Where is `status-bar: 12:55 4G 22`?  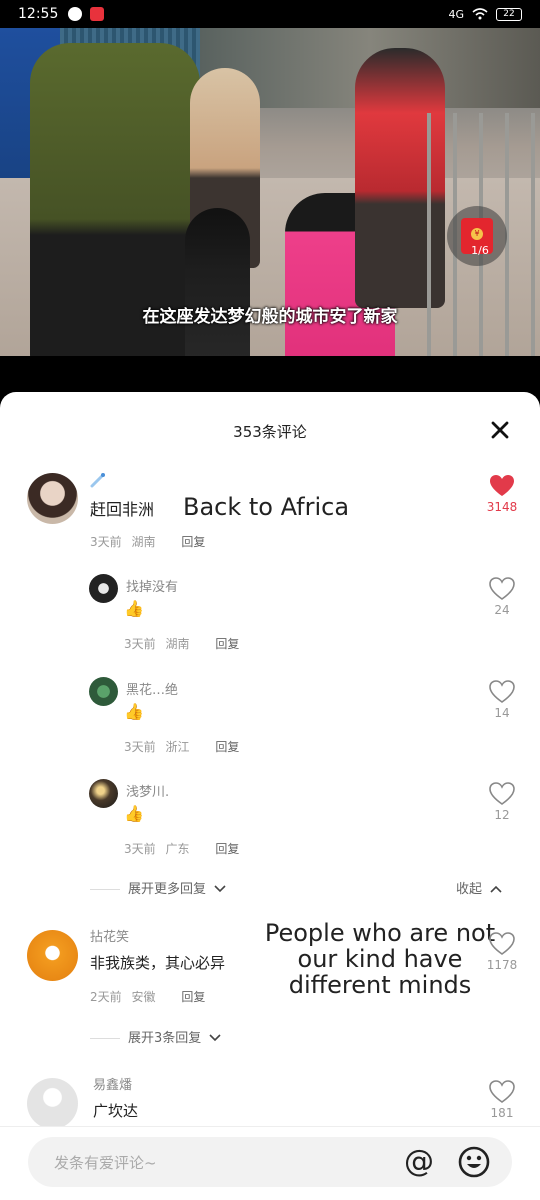
status-bar: 12:55 4G 22 is located at coordinates (270, 14).